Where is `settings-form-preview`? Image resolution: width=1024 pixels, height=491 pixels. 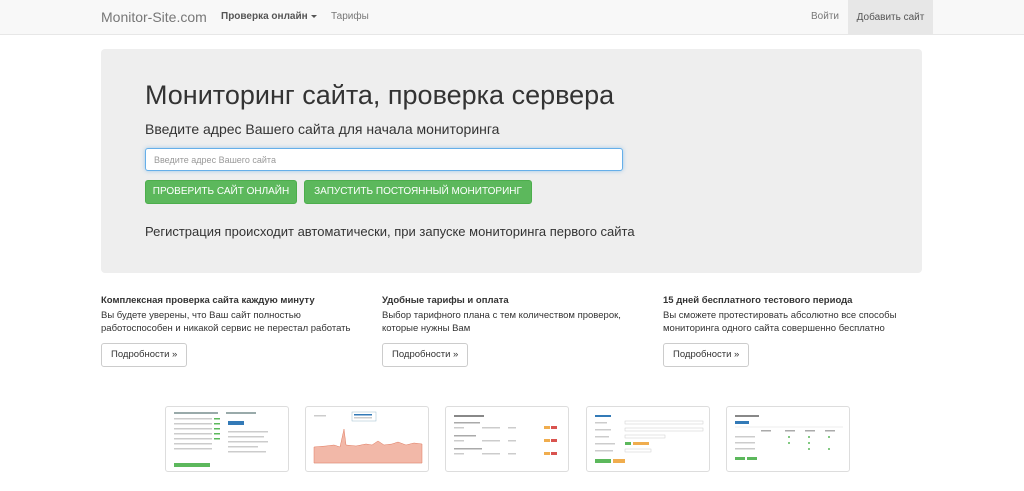 settings-form-preview is located at coordinates (649, 439).